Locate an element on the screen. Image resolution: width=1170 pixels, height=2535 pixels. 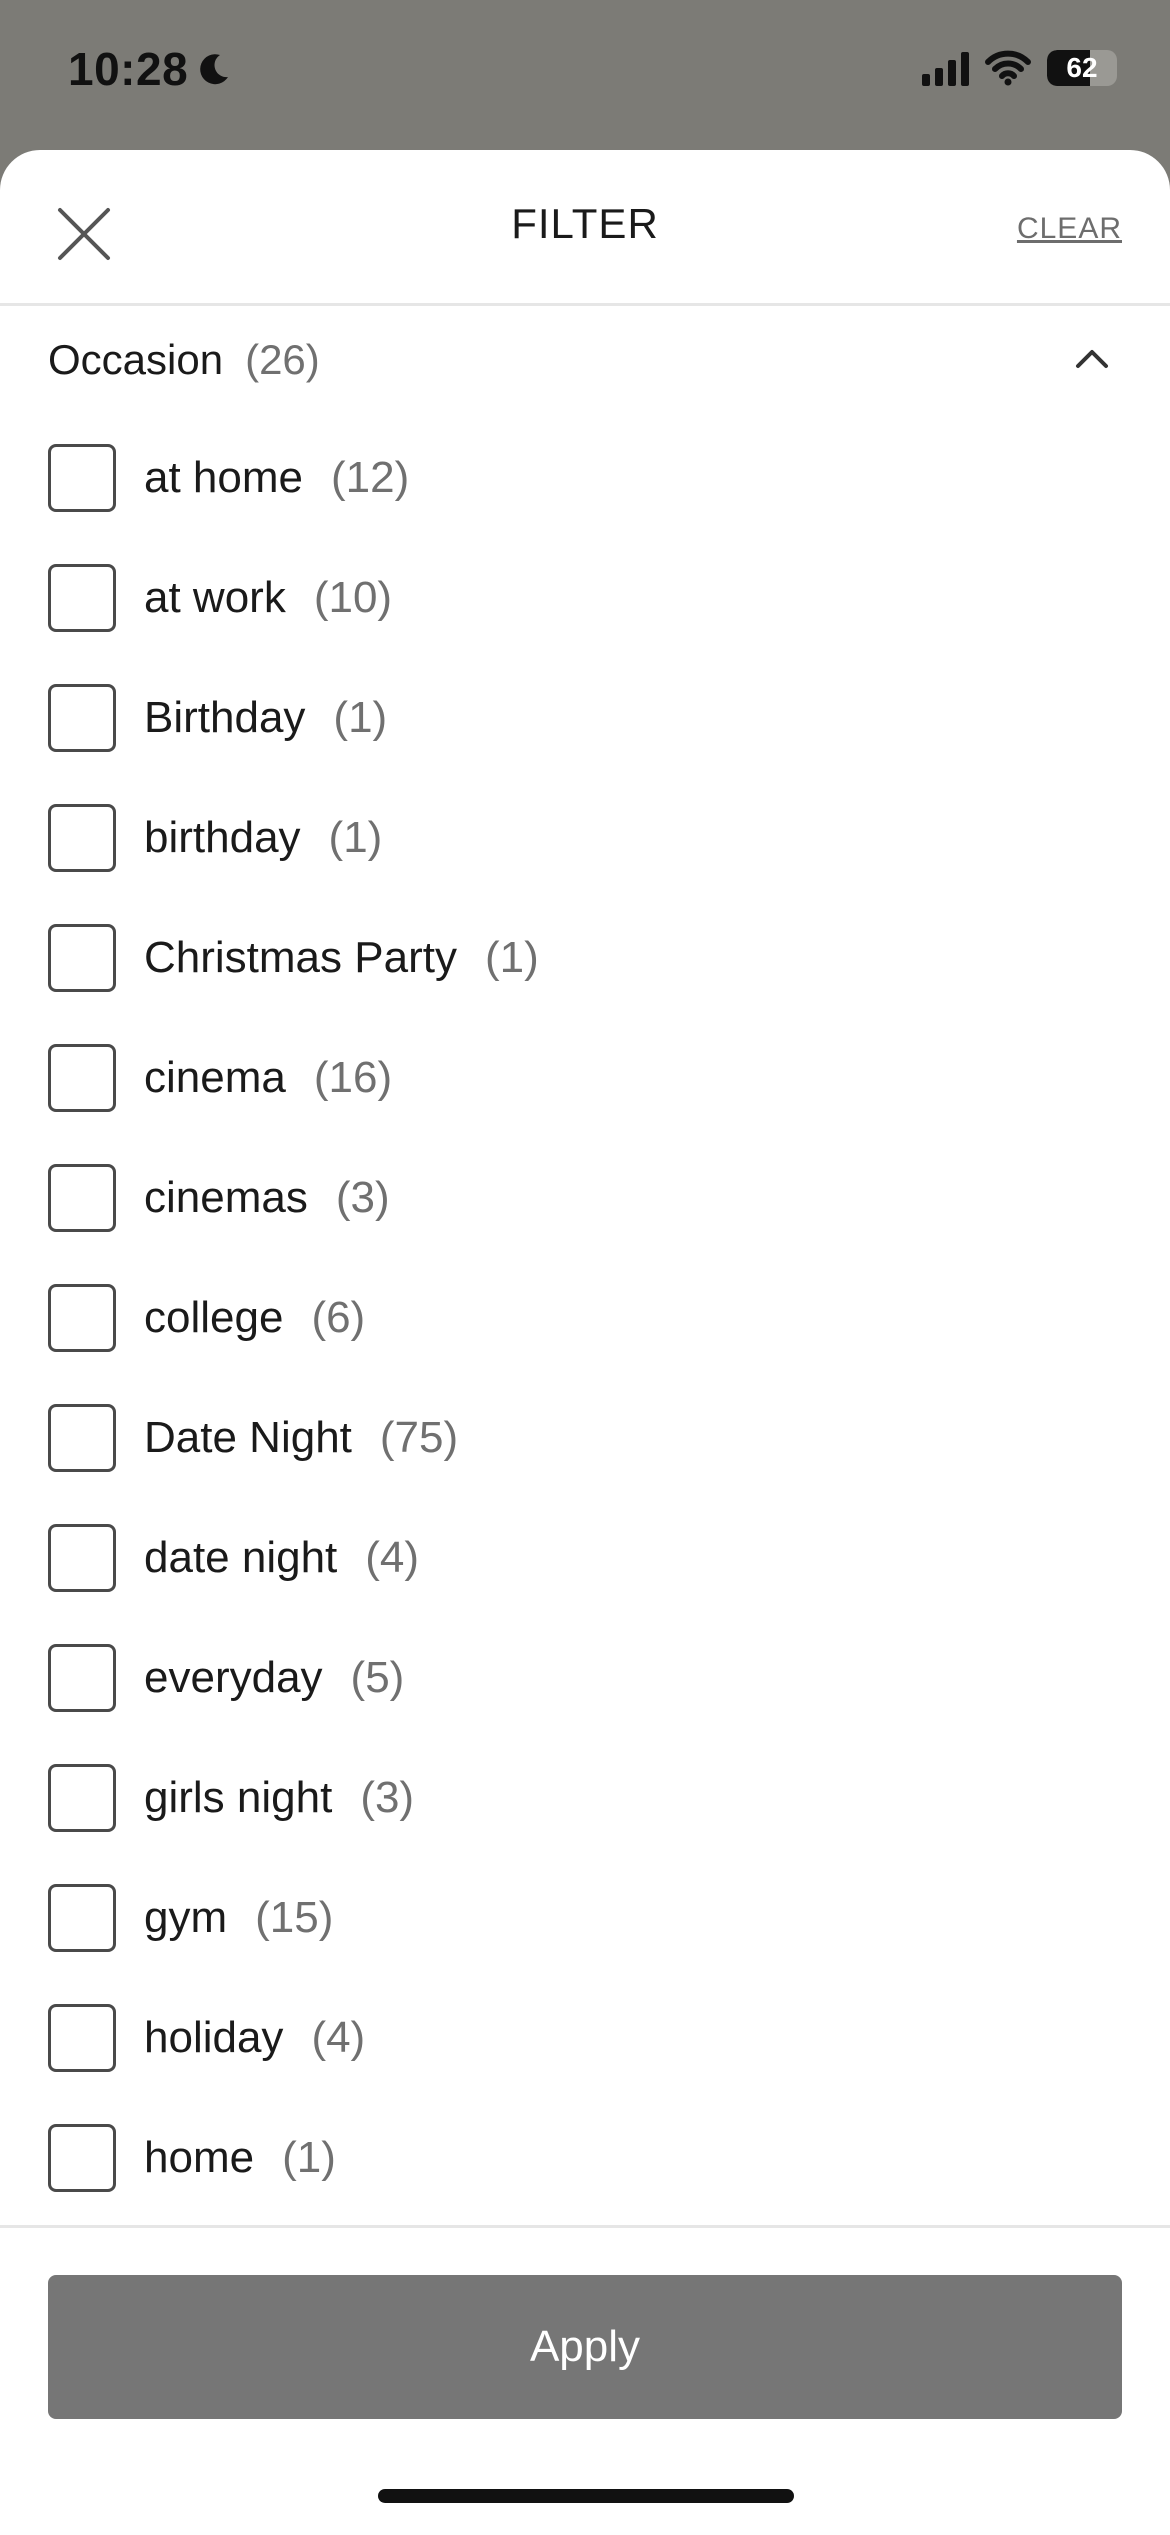
option-label: Date Night is located at coordinates (248, 1437).